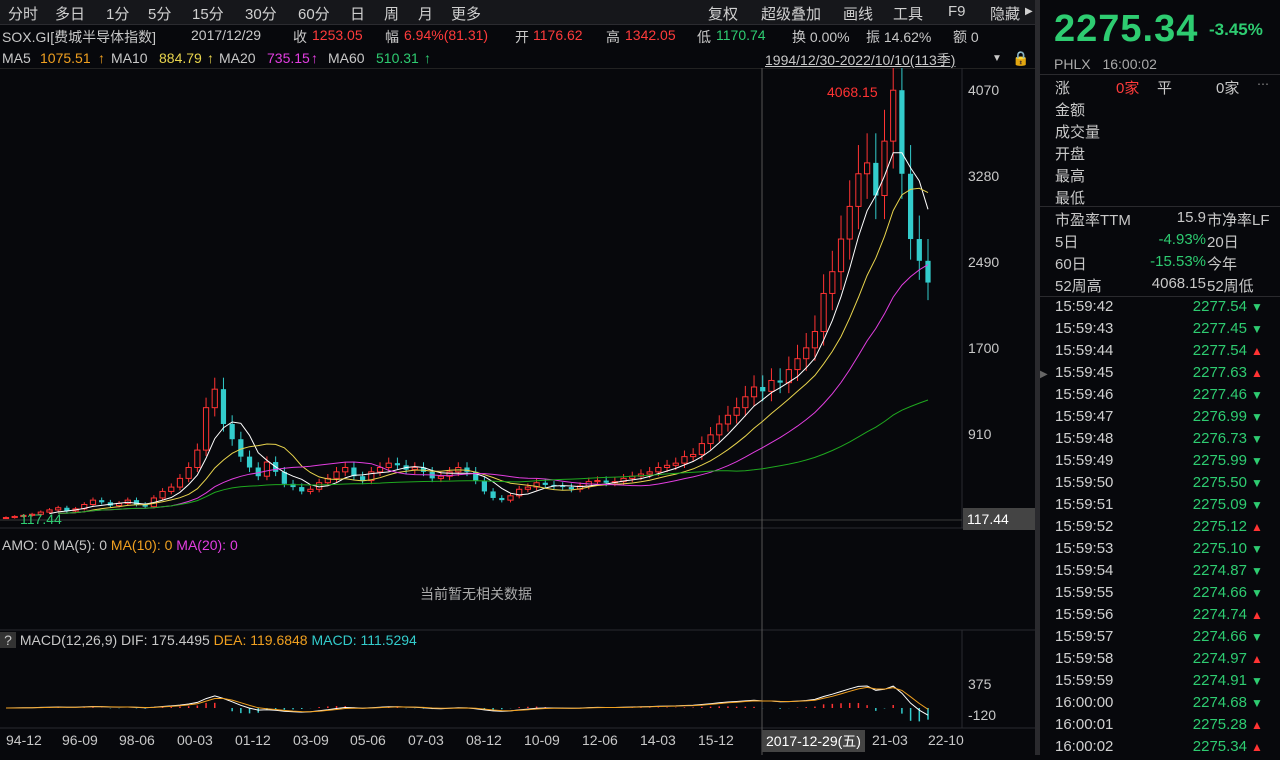  What do you see at coordinates (1160, 705) in the screenshot?
I see `tick-row: 16:00:00 2274.68 ▼` at bounding box center [1160, 705].